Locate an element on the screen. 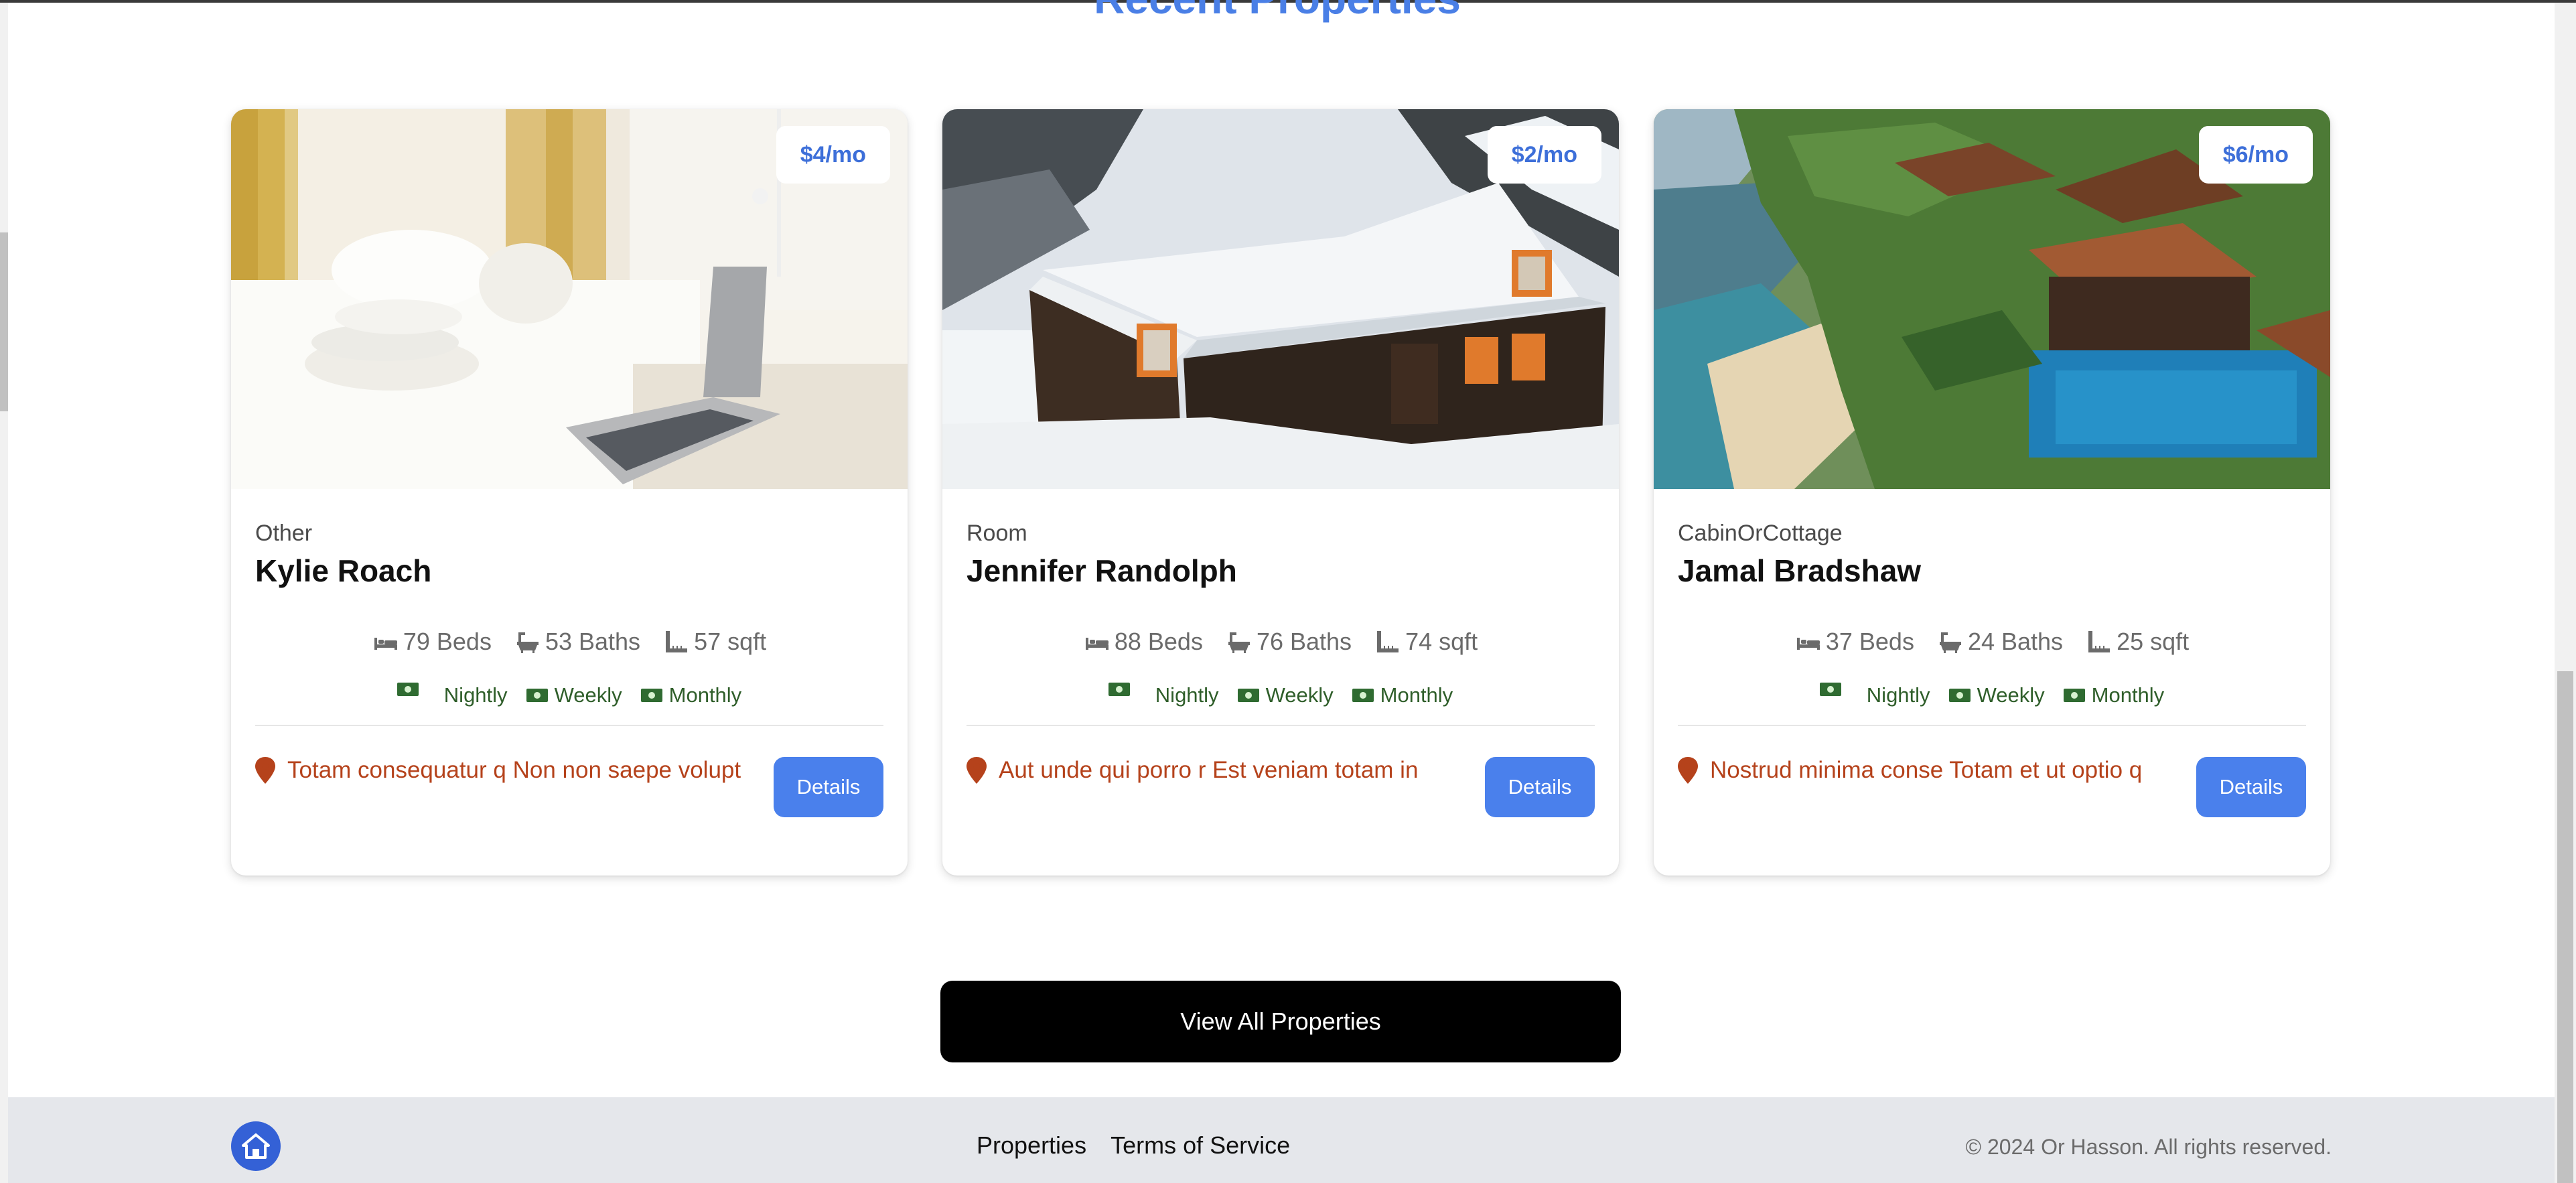 This screenshot has width=2576, height=1183. baths-count: 24 Baths is located at coordinates (2015, 641).